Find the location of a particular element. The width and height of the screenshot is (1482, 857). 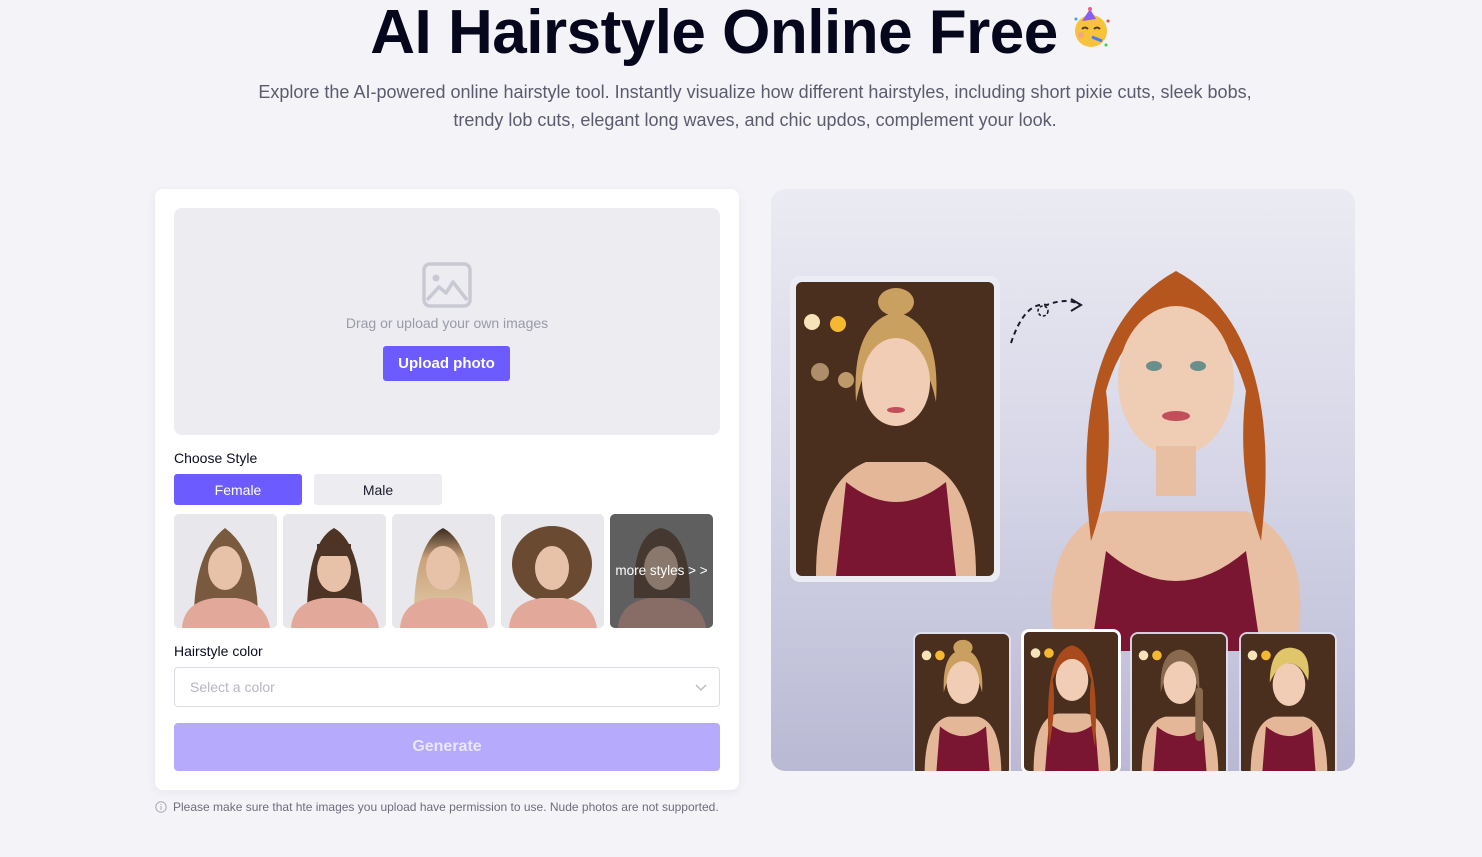

upload-photo-button: Upload photo is located at coordinates (446, 363).